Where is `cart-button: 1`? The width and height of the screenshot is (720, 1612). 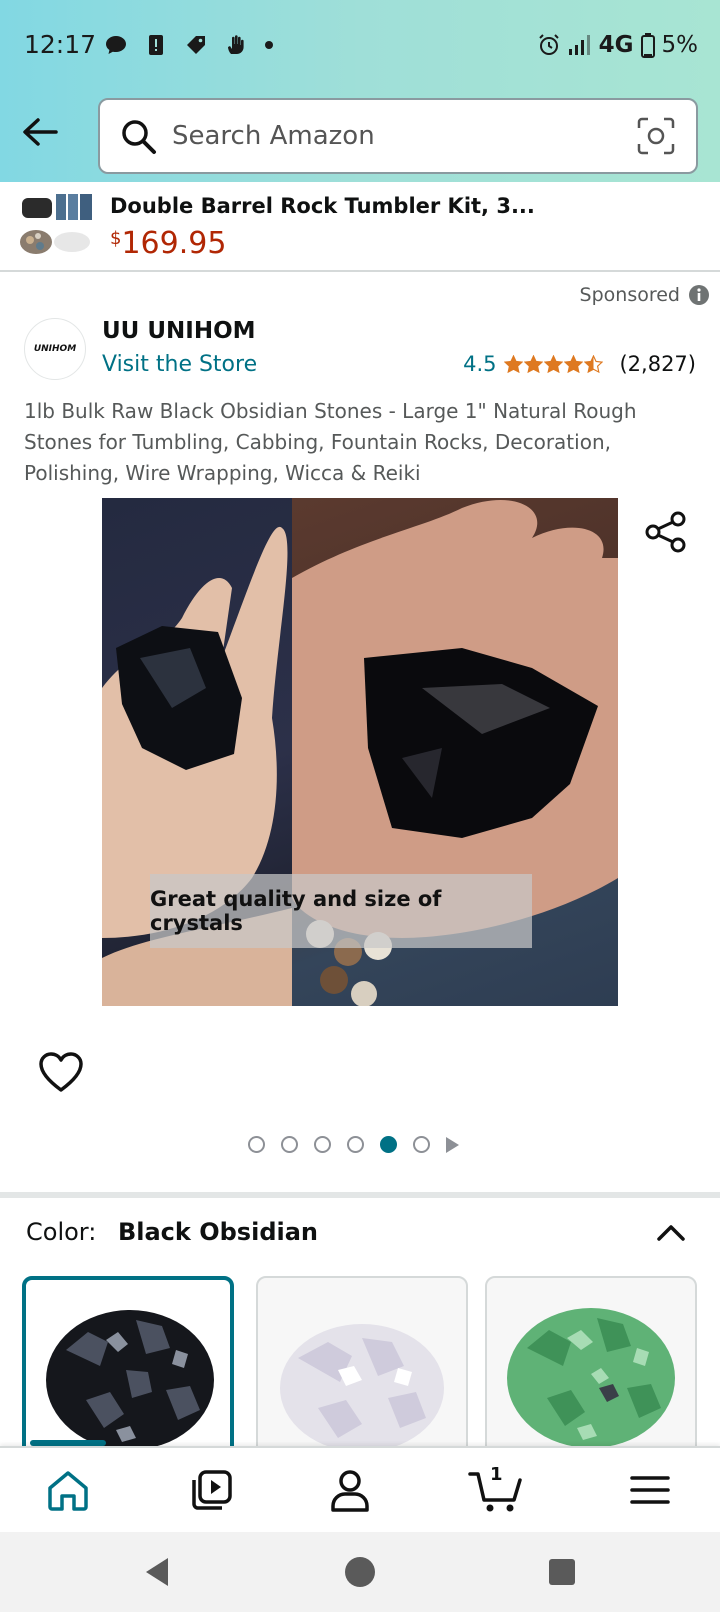
cart-button: 1 is located at coordinates (498, 1489).